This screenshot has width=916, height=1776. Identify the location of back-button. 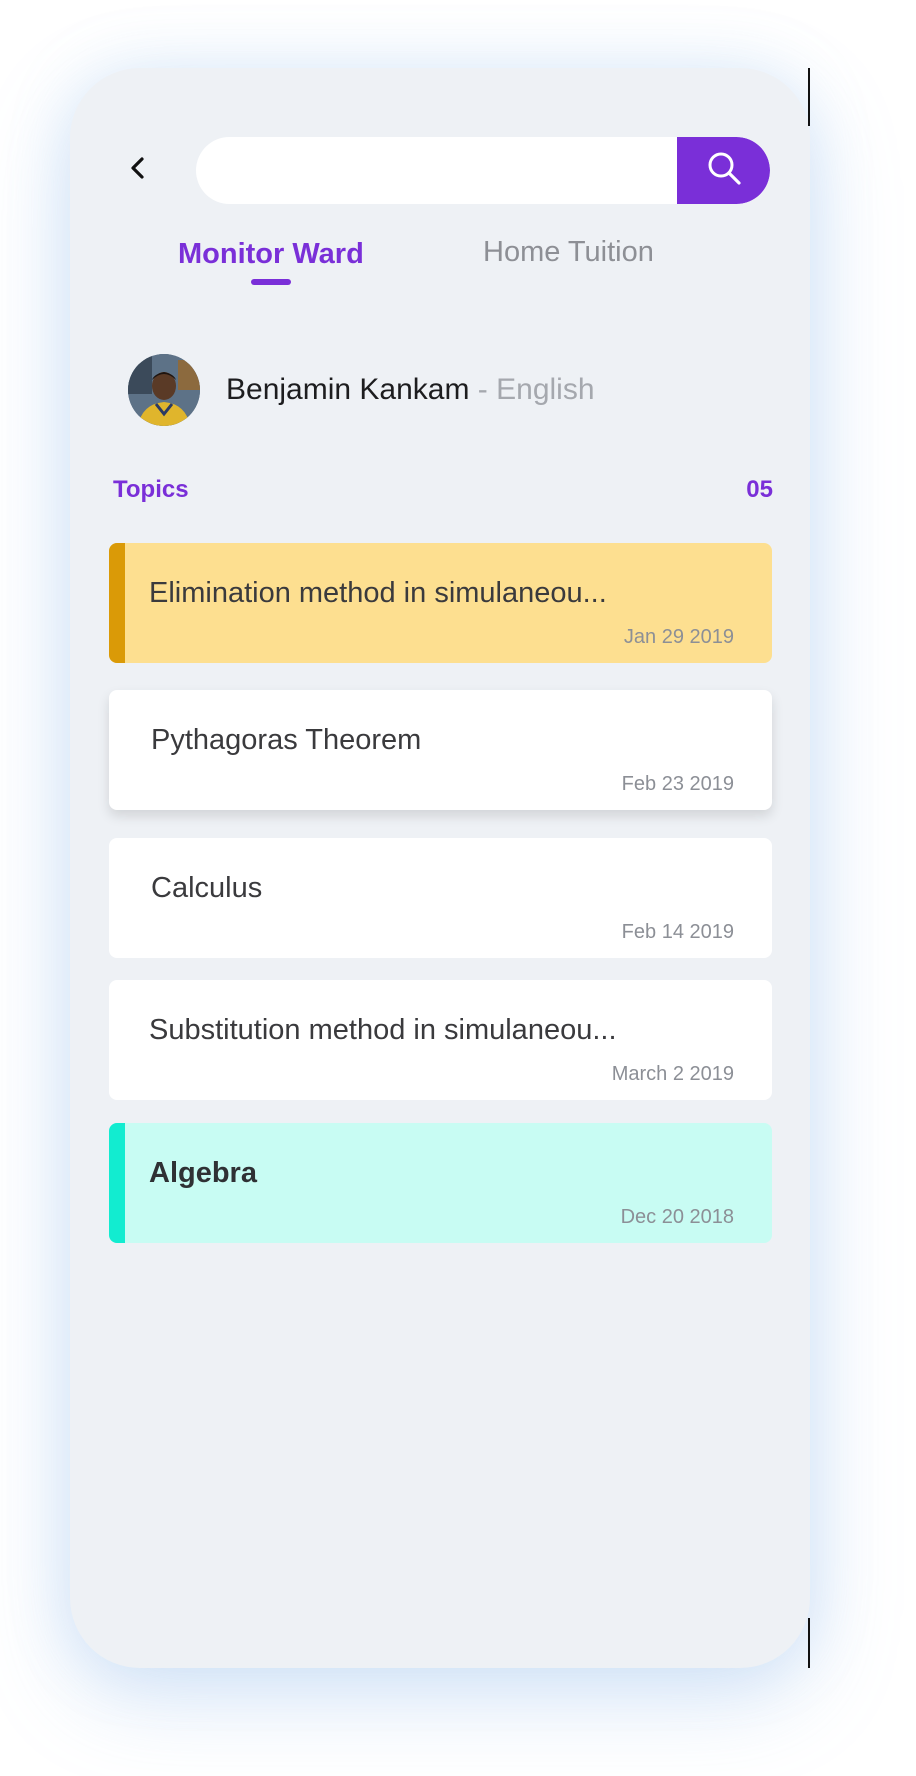
(138, 170).